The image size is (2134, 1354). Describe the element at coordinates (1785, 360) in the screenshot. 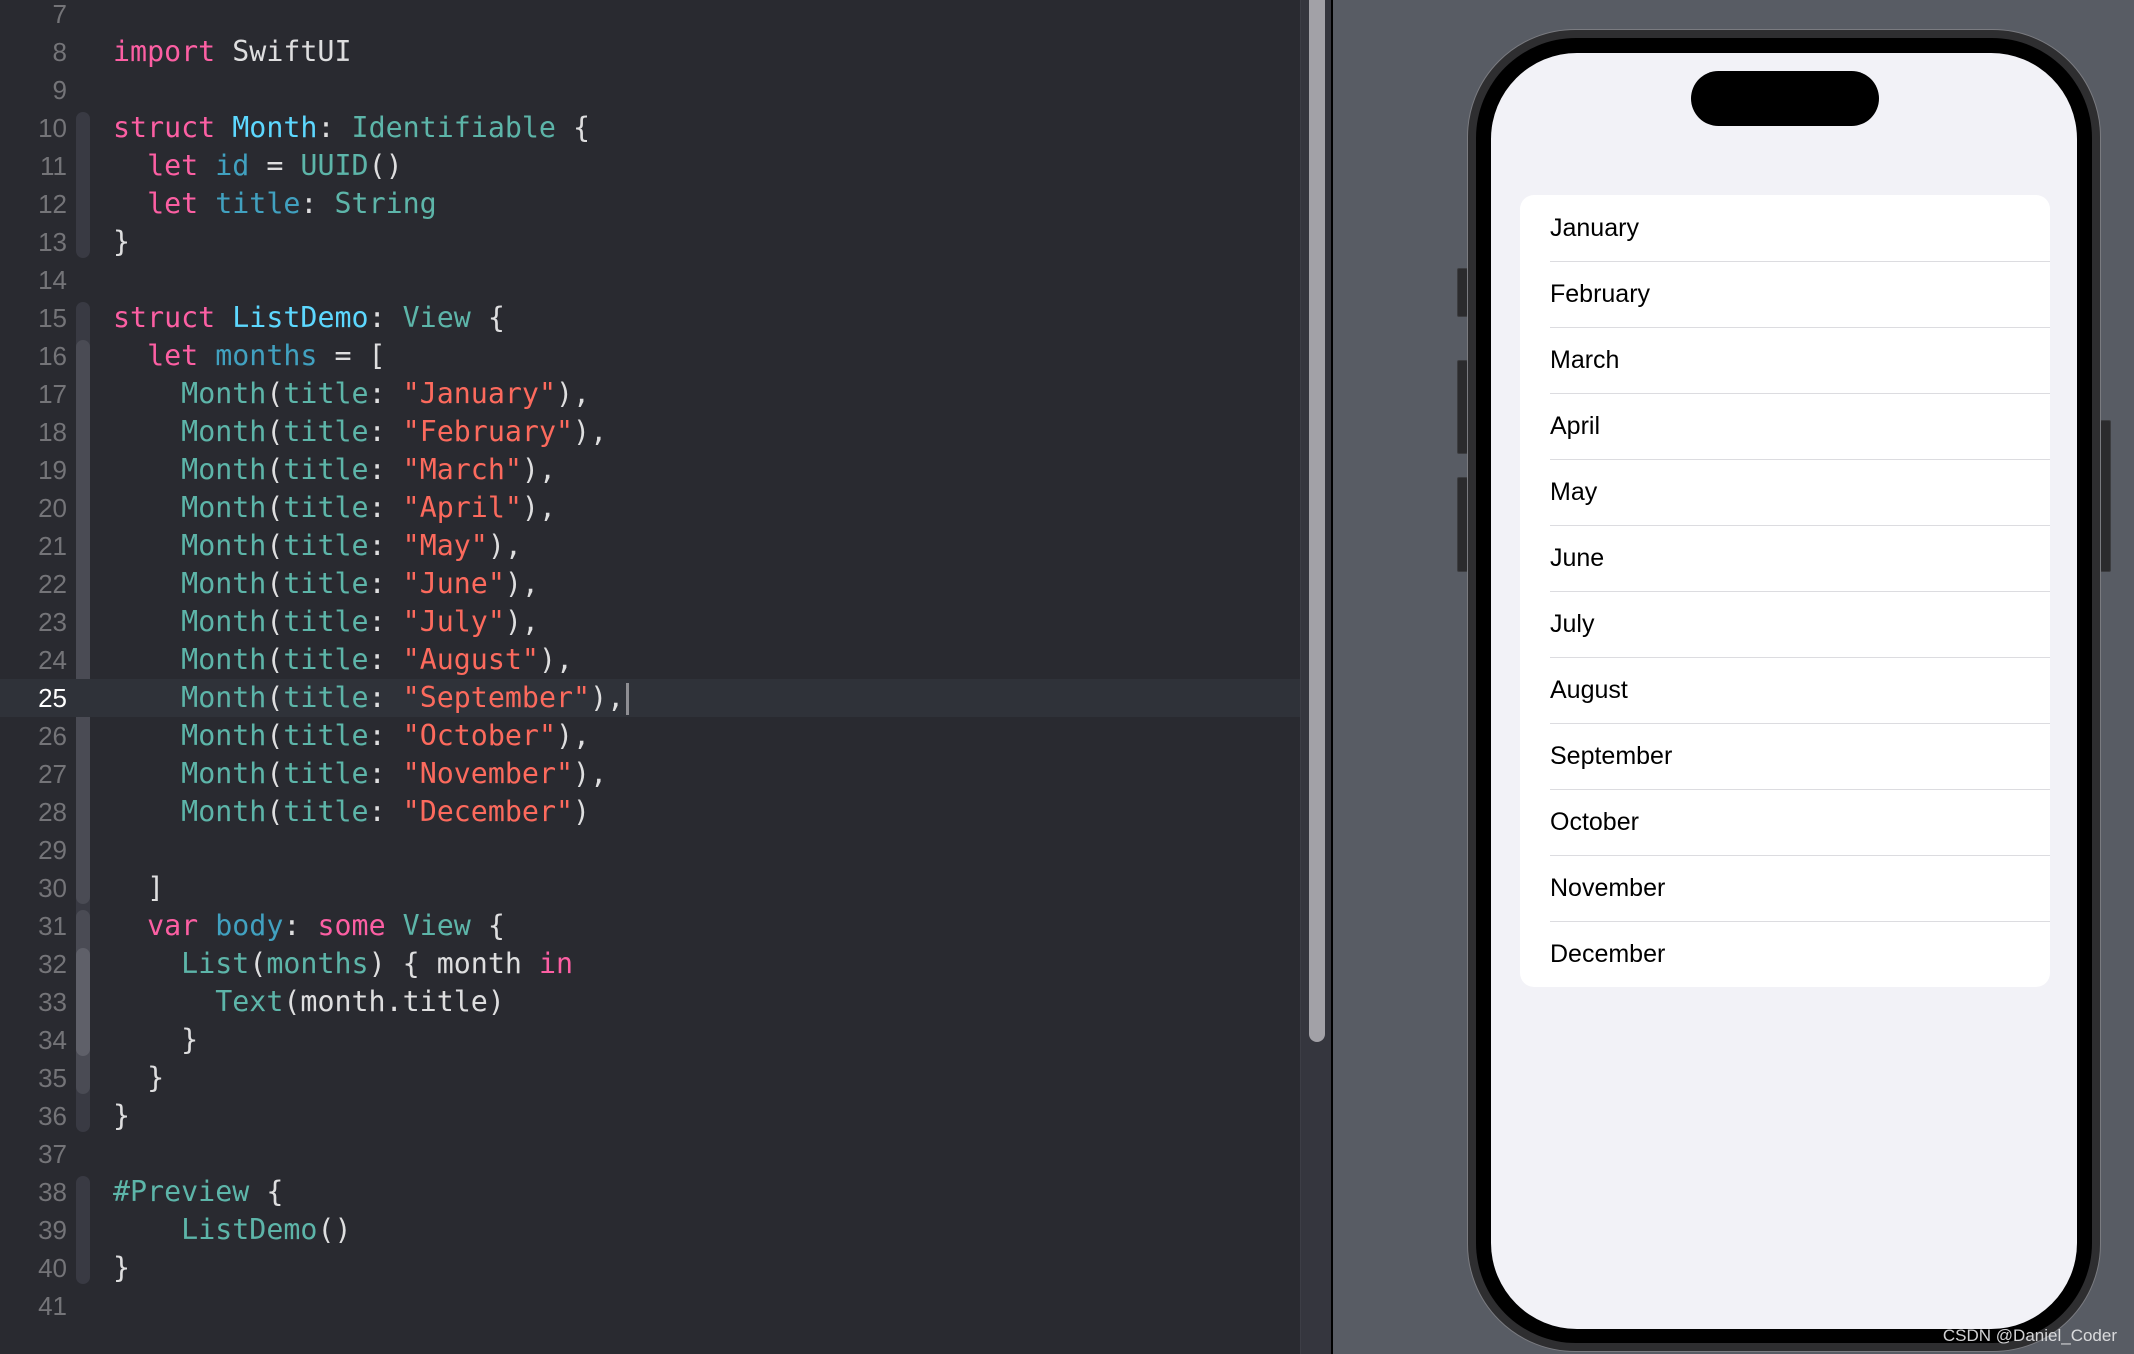

I see `list-row: March` at that location.